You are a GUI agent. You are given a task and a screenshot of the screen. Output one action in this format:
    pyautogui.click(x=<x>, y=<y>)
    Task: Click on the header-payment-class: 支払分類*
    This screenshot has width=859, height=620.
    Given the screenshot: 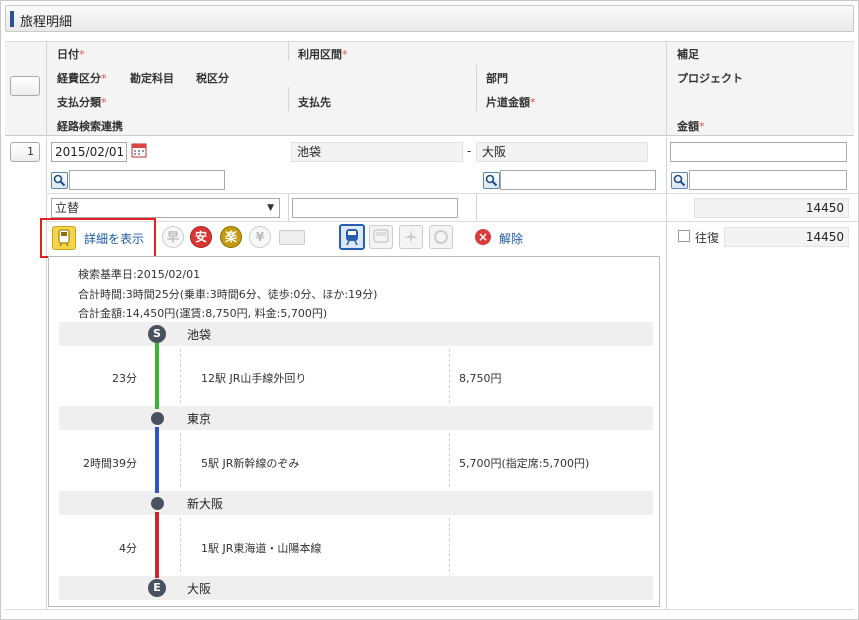 What is the action you would take?
    pyautogui.click(x=82, y=102)
    